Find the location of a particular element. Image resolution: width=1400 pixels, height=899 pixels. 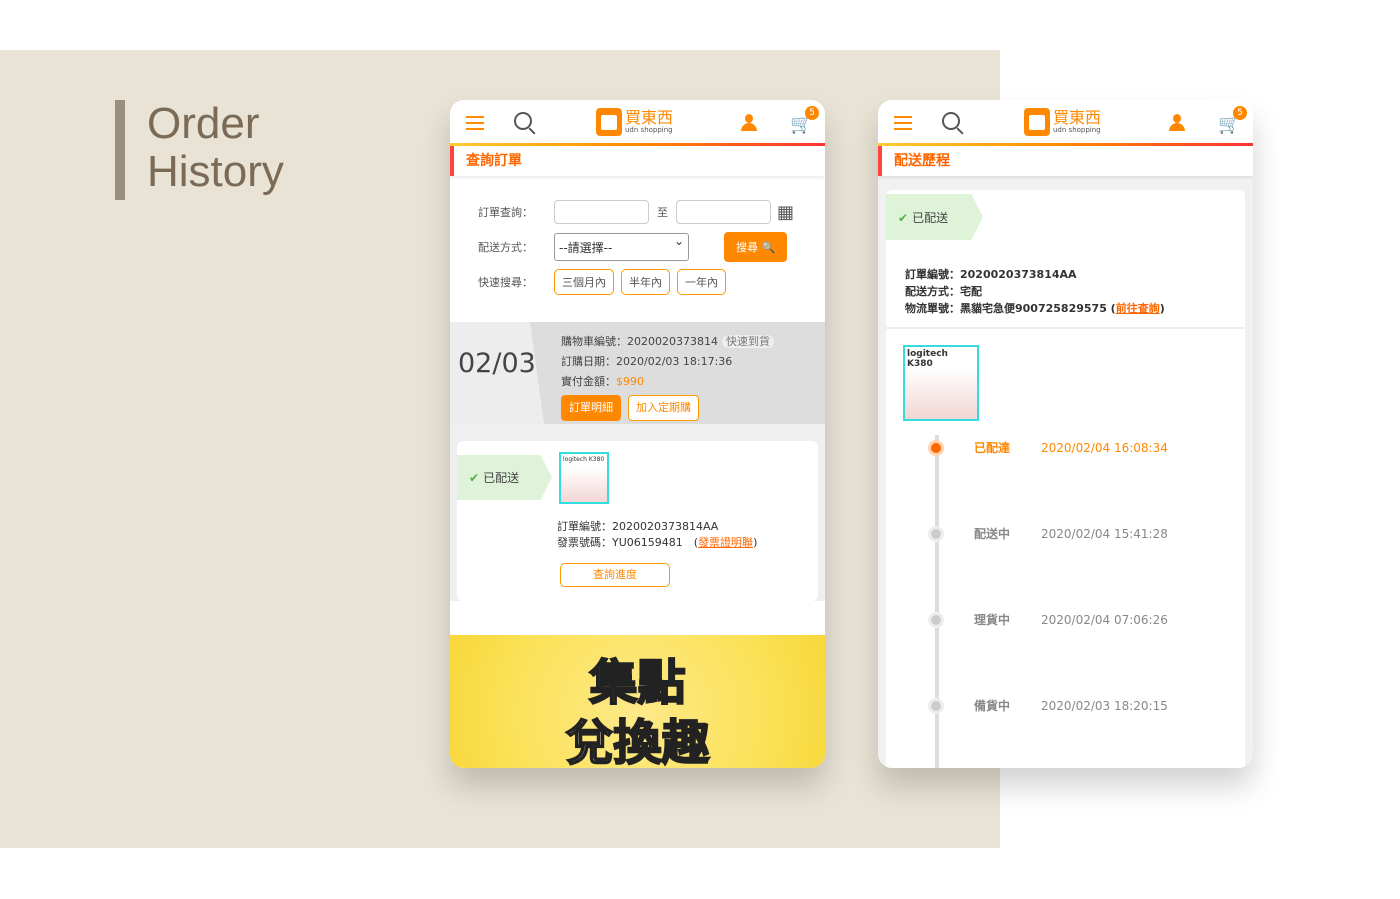

order-detail-button: 訂單明細 is located at coordinates (591, 408).